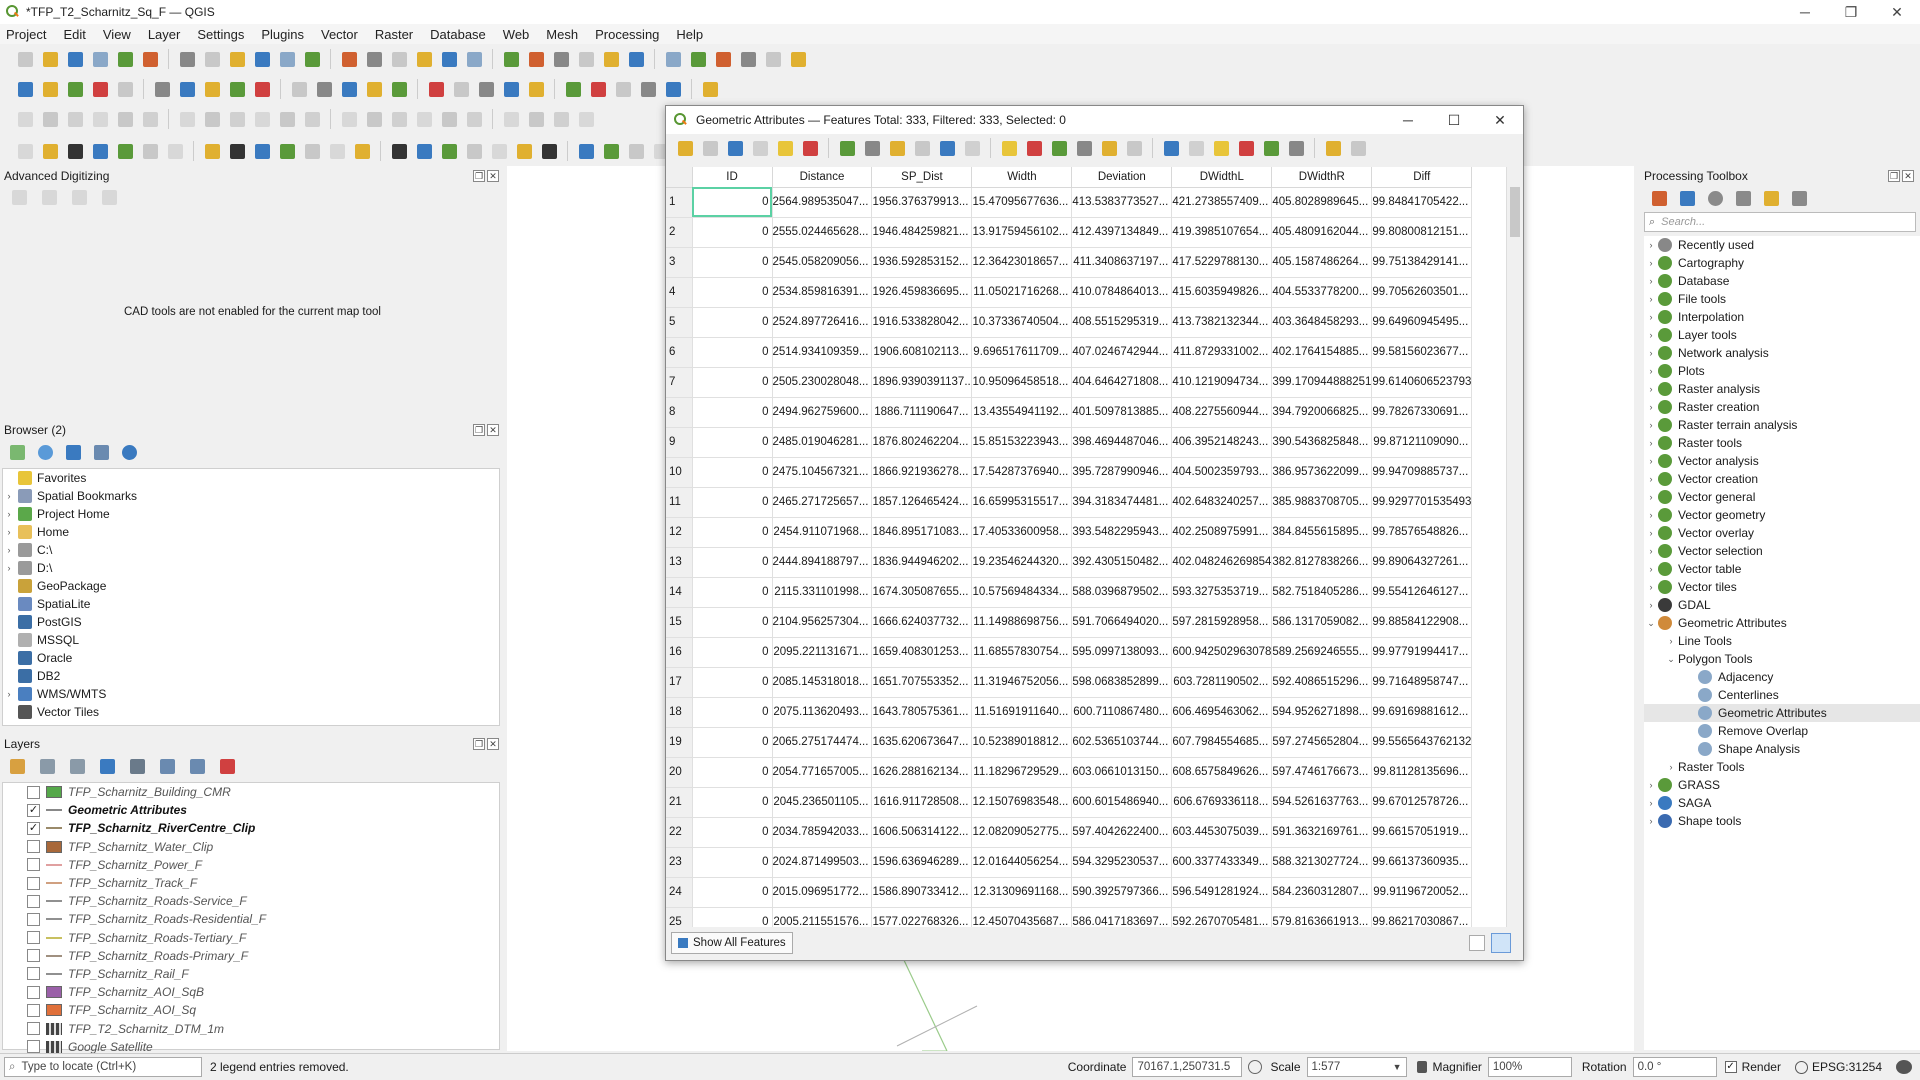  Describe the element at coordinates (1422, 502) in the screenshot. I see `table-cell: 99.9297701535493` at that location.